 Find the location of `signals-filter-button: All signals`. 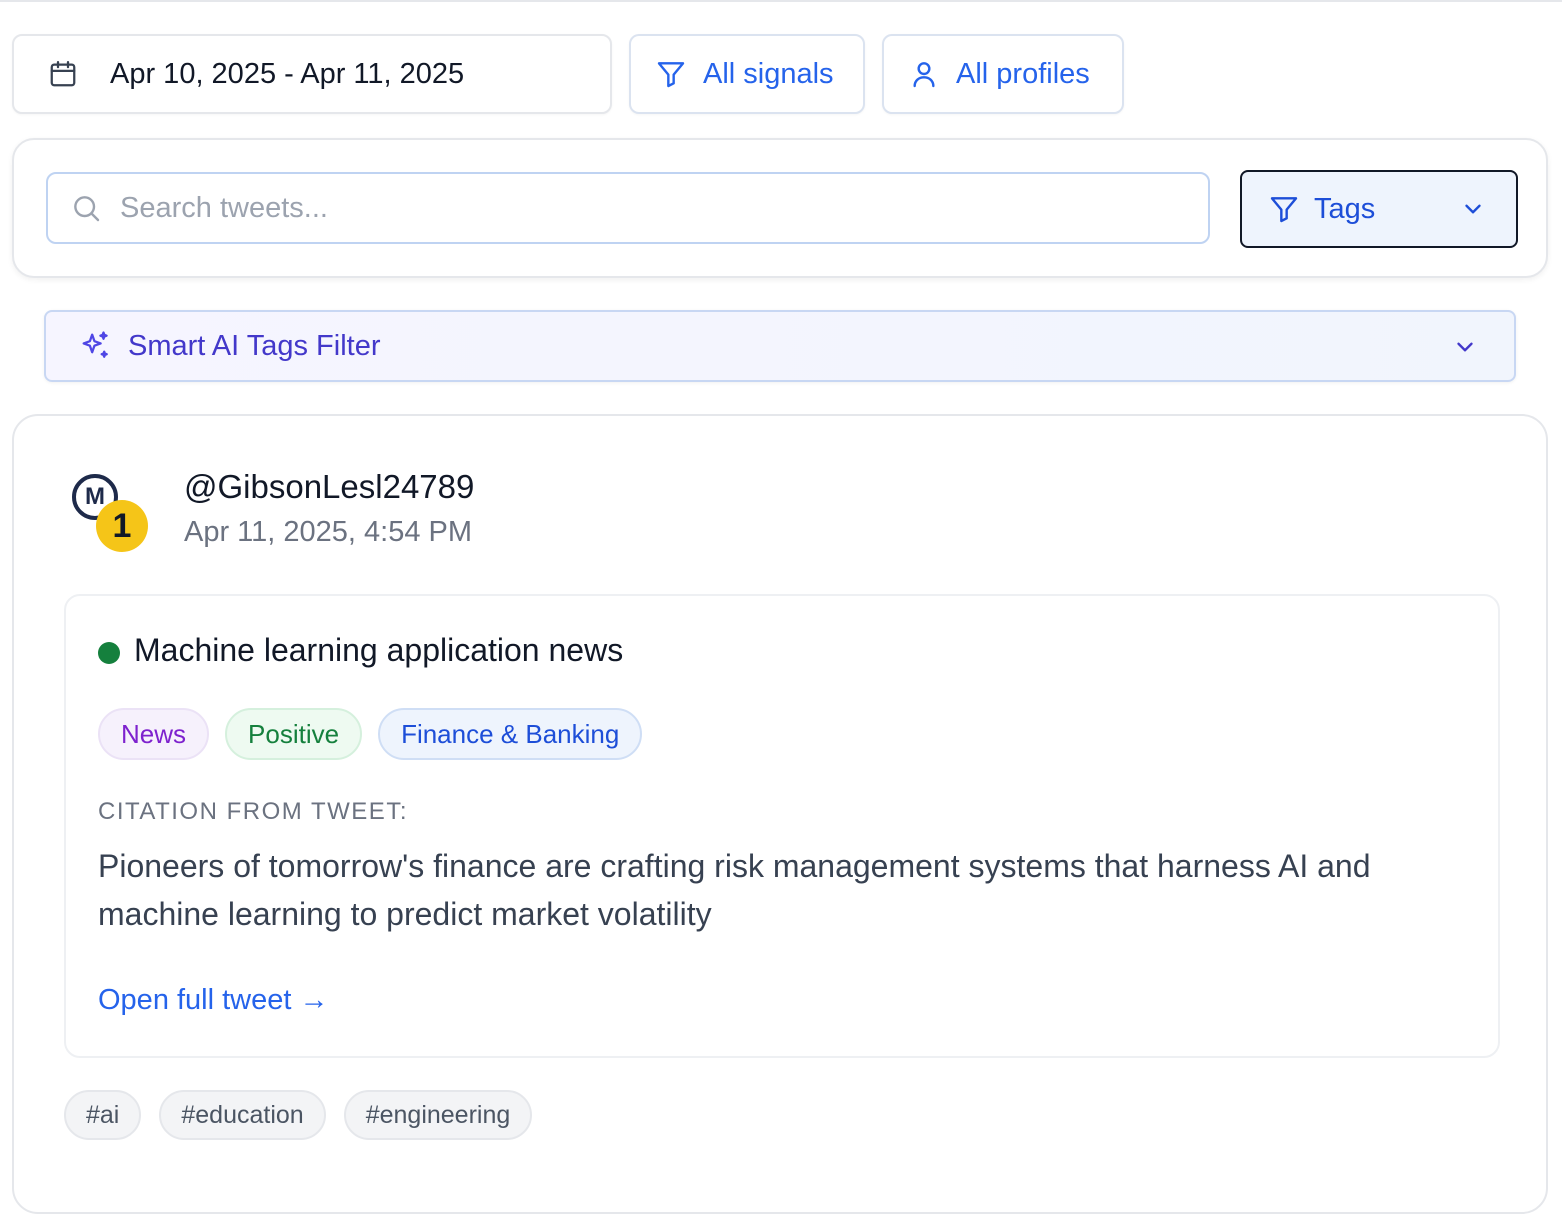

signals-filter-button: All signals is located at coordinates (747, 74).